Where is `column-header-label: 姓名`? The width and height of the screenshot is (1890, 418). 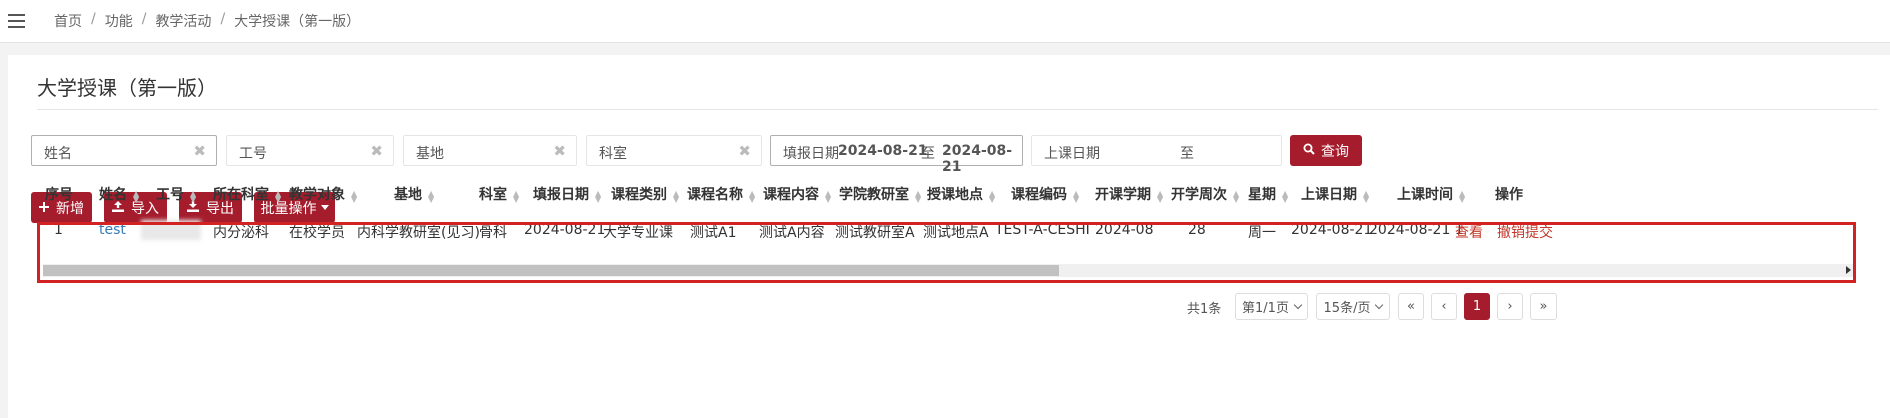
column-header-label: 姓名 is located at coordinates (113, 195).